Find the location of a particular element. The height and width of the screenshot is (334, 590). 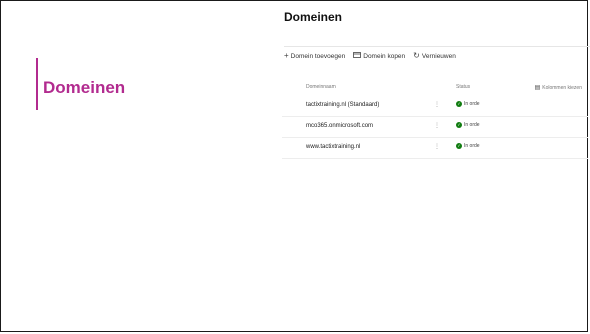

buy-domain-button: Domein kopen is located at coordinates (379, 56).